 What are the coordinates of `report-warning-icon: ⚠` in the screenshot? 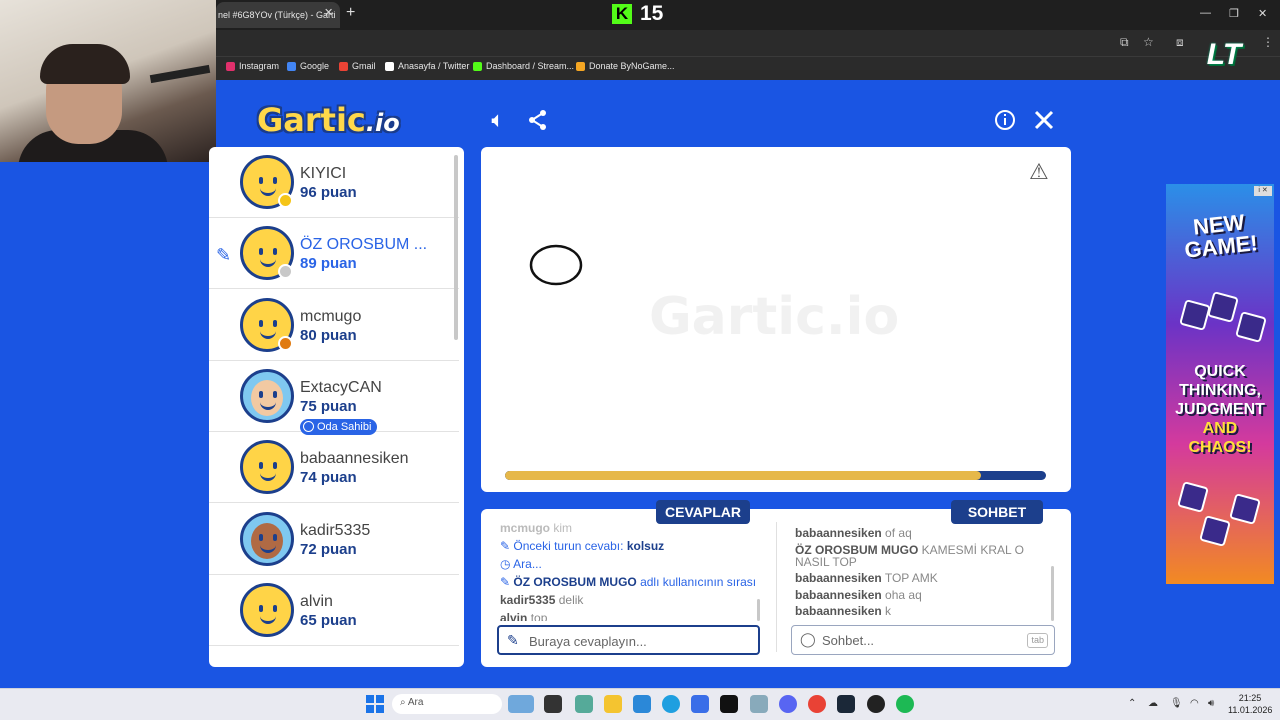 It's located at (1039, 172).